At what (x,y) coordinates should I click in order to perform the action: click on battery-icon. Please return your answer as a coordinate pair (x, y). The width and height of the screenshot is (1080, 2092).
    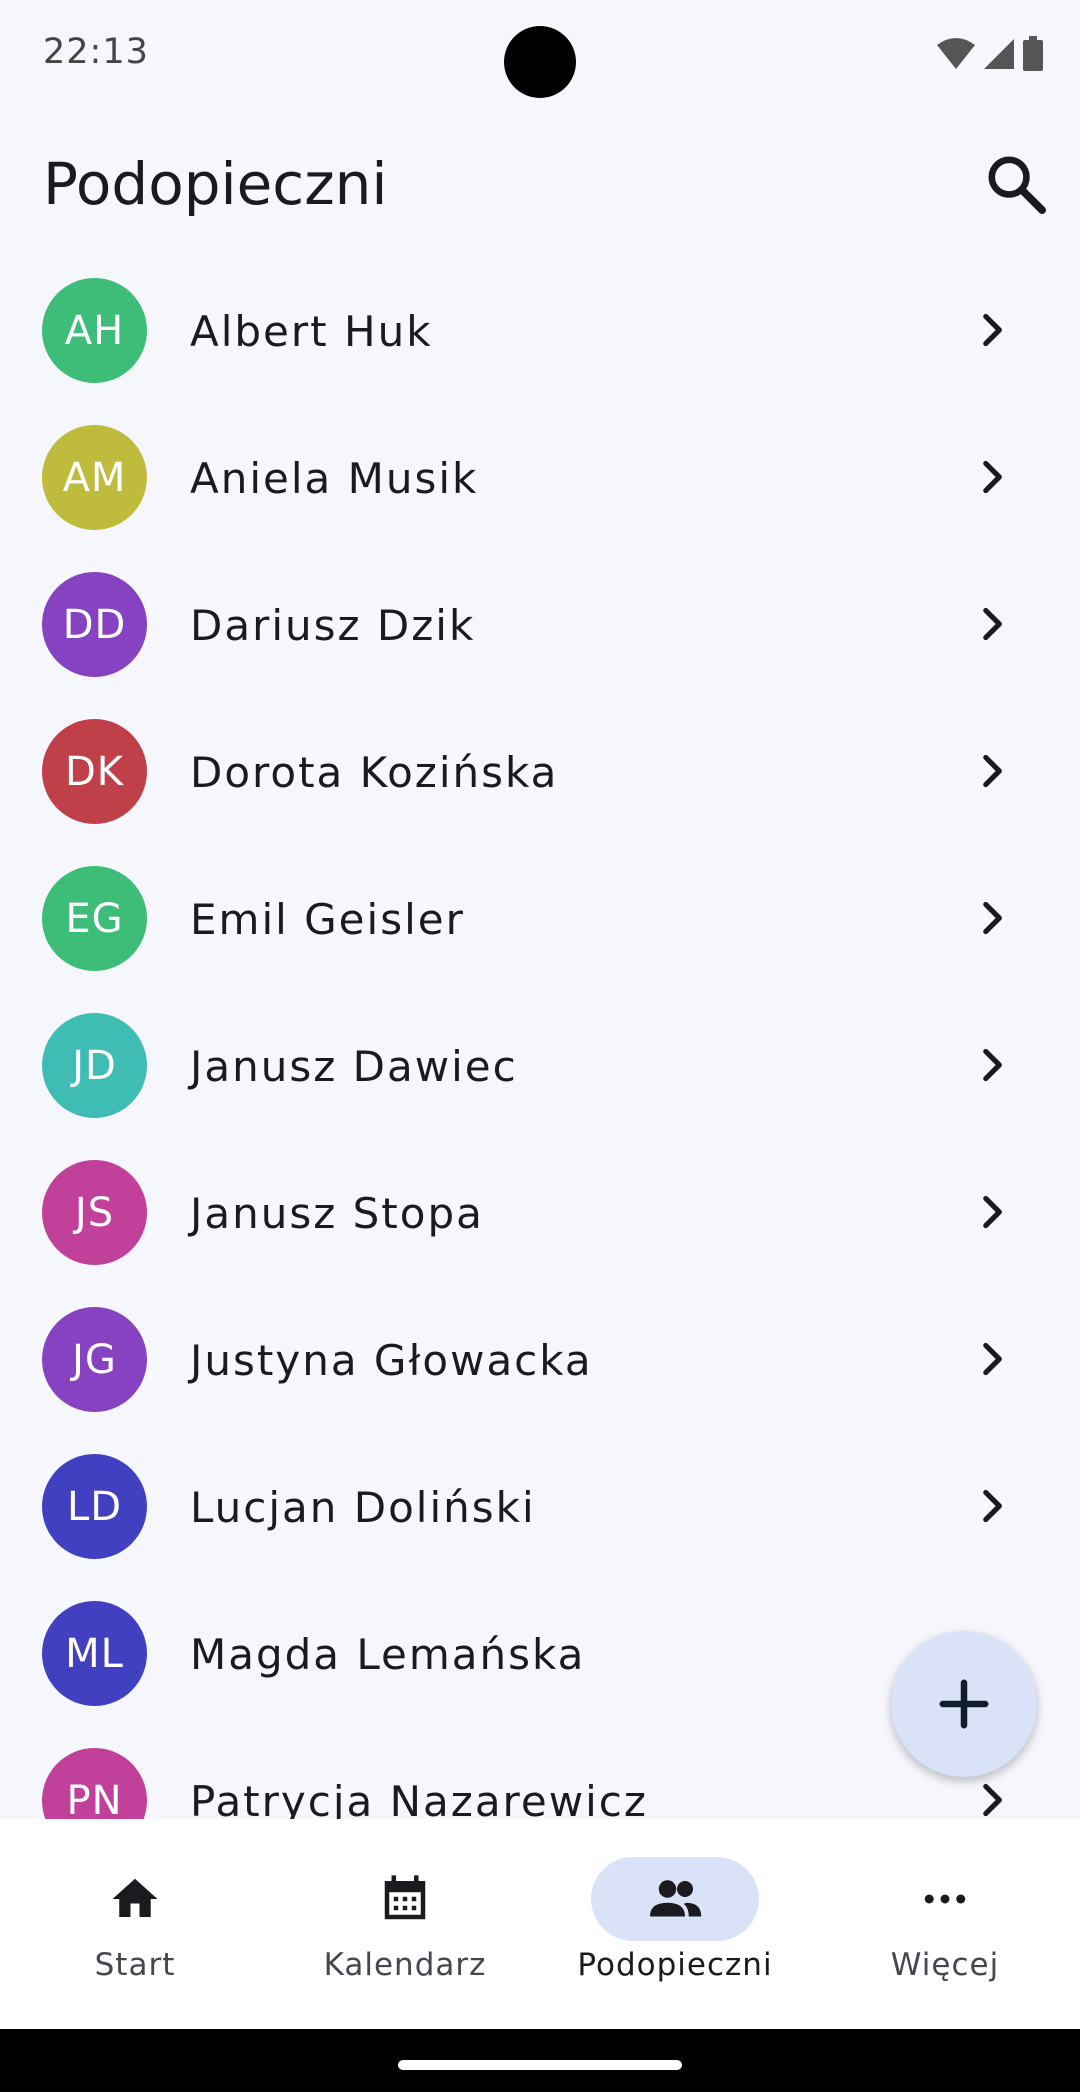
    Looking at the image, I should click on (1033, 53).